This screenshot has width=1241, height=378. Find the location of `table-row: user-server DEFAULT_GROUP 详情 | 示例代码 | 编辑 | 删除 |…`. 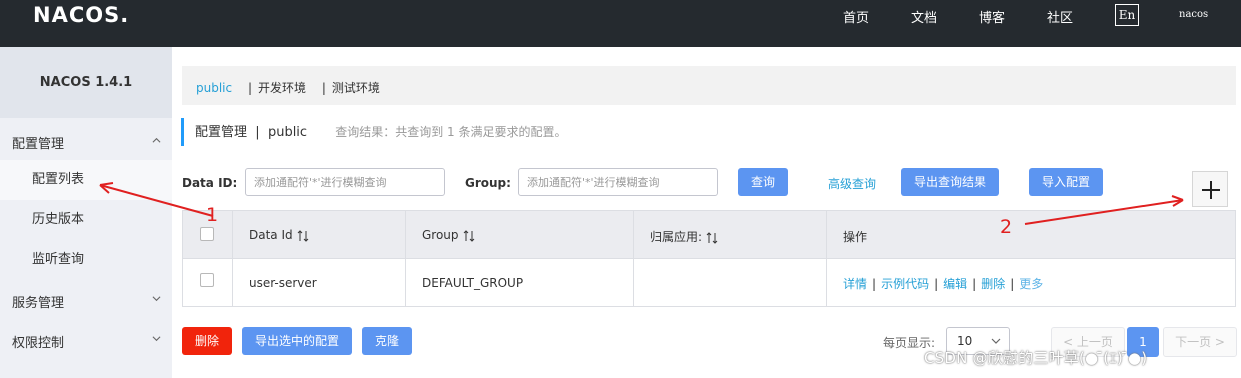

table-row: user-server DEFAULT_GROUP 详情 | 示例代码 | 编辑 | 删除 |… is located at coordinates (709, 282).